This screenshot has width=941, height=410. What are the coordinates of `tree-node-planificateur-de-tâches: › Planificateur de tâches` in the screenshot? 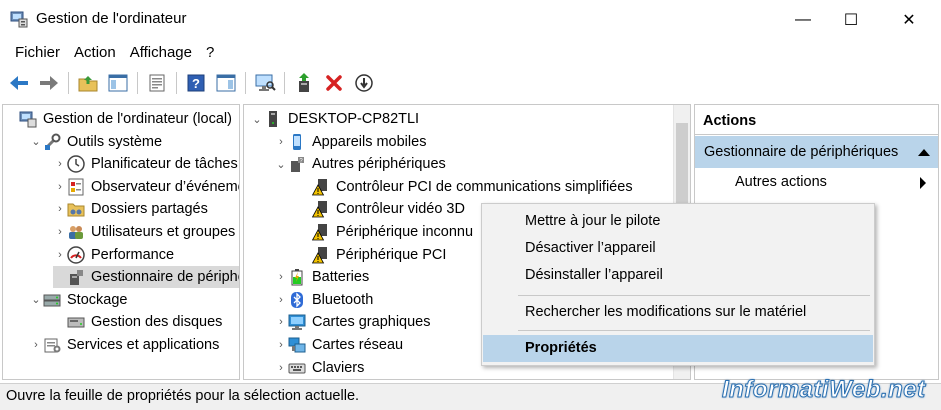 It's located at (145, 164).